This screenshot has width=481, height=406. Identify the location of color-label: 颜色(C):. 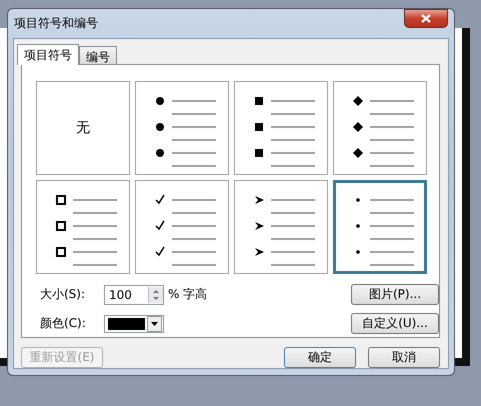
(63, 323).